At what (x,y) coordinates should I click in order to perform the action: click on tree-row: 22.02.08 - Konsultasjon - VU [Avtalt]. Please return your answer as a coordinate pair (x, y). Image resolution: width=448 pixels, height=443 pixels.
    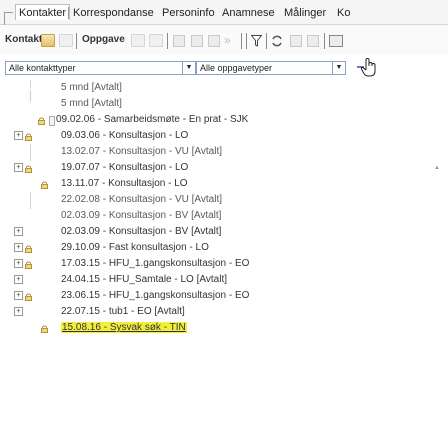
    Looking at the image, I should click on (224, 200).